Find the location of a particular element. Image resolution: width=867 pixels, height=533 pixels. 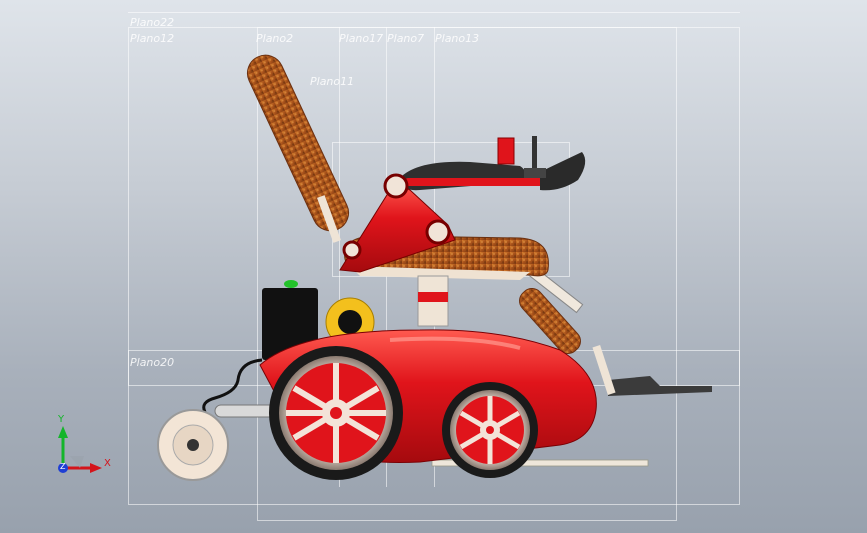

triad-z-label: Z is located at coordinates (63, 466).